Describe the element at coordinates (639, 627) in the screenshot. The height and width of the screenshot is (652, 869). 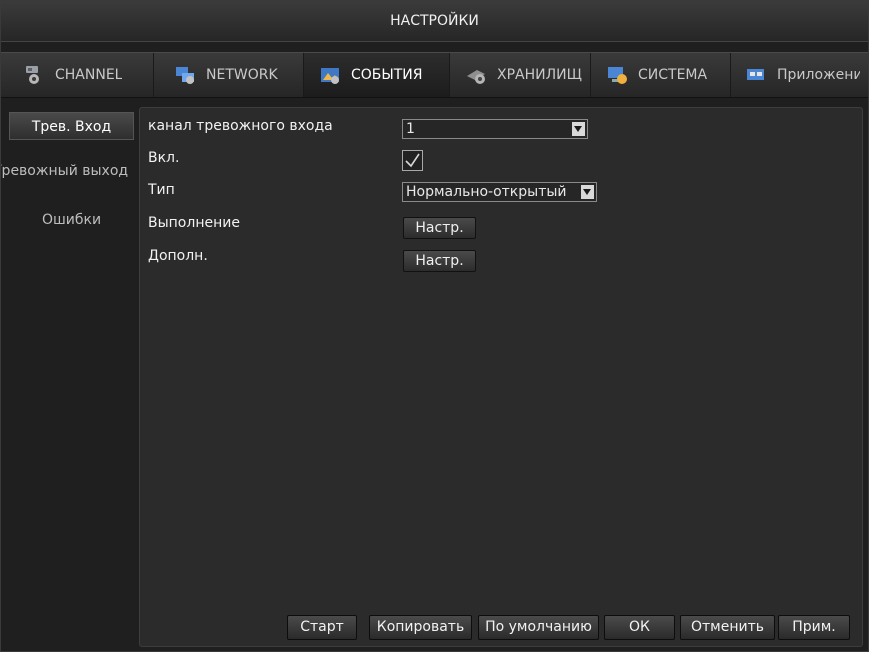
I see `ok-button: ОК` at that location.